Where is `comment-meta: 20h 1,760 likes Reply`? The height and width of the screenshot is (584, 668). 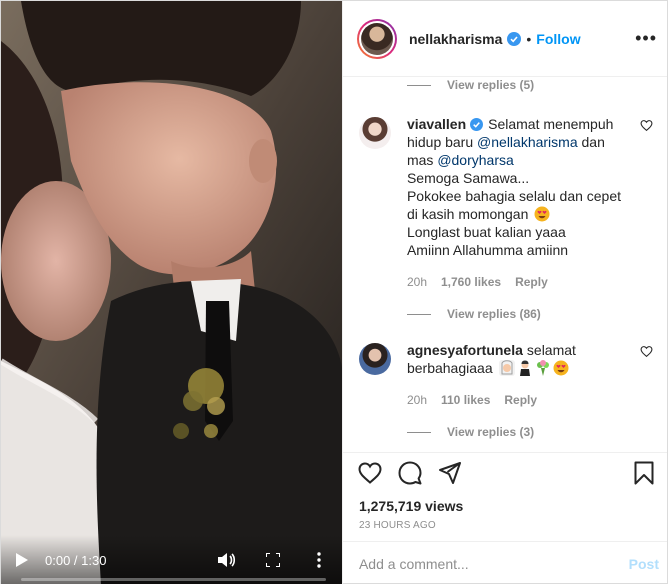 comment-meta: 20h 1,760 likes Reply is located at coordinates (517, 282).